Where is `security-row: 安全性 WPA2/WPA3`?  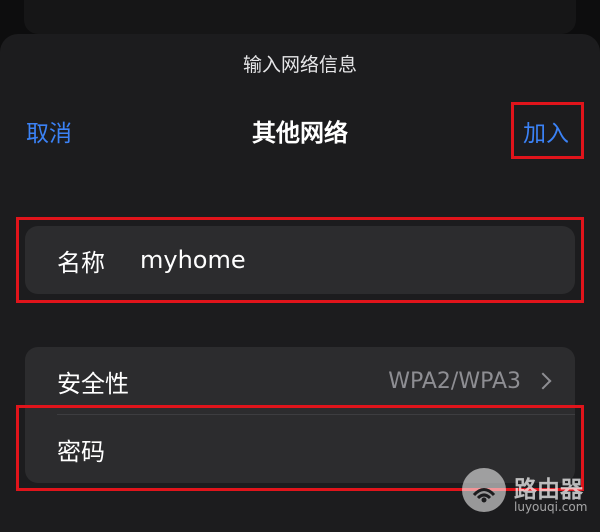 security-row: 安全性 WPA2/WPA3 is located at coordinates (300, 381).